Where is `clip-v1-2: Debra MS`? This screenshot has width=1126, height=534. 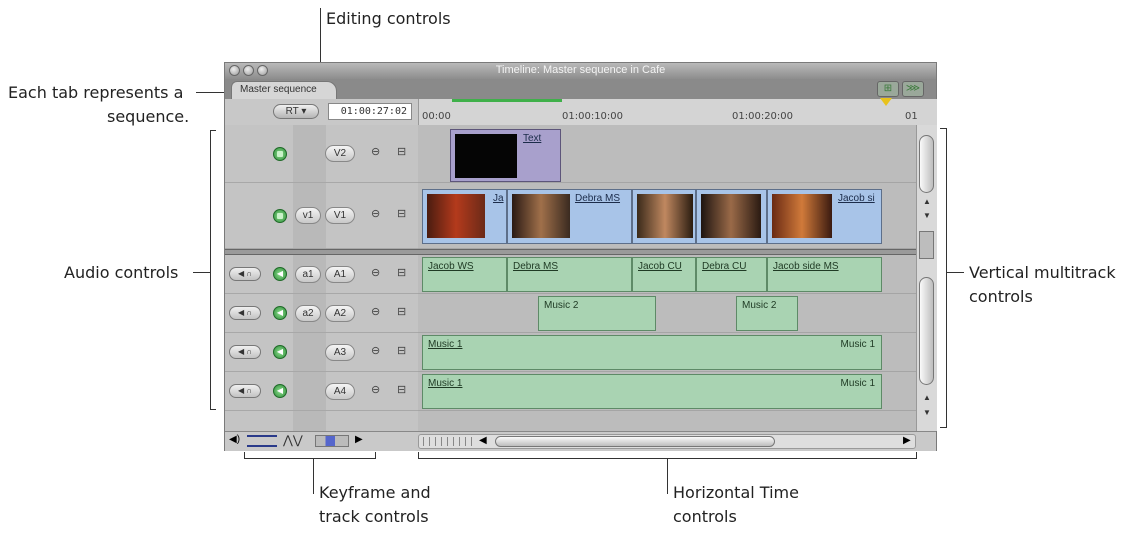
clip-v1-2: Debra MS is located at coordinates (569, 216).